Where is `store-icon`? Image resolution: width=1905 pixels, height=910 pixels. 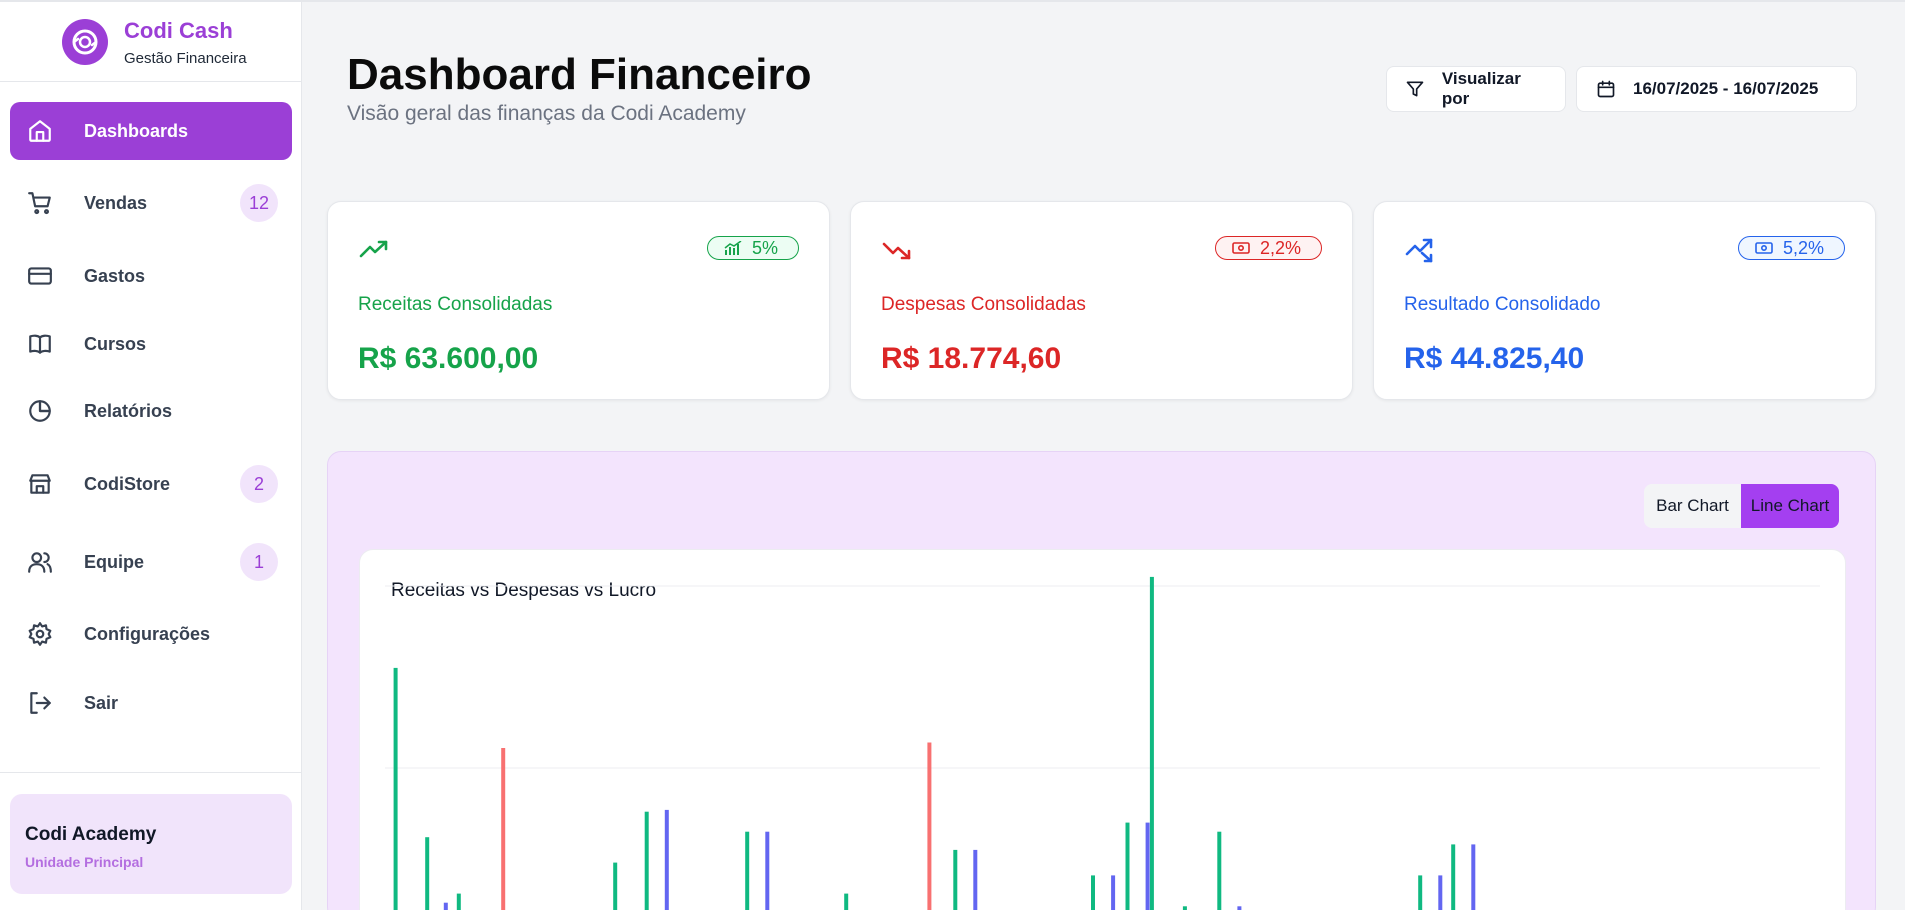 store-icon is located at coordinates (40, 484).